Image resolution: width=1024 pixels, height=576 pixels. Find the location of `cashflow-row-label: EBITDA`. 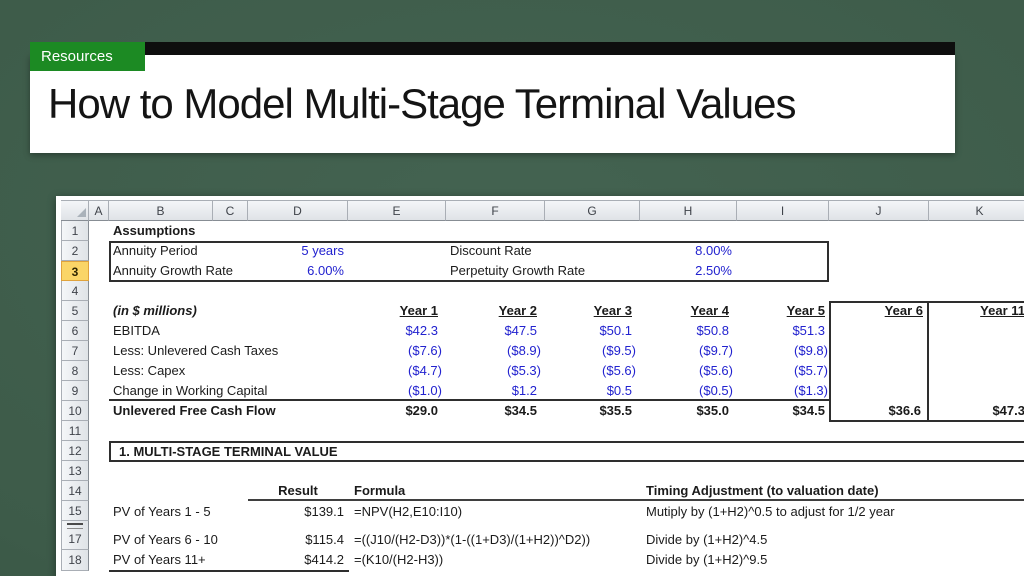

cashflow-row-label: EBITDA is located at coordinates (161, 331).